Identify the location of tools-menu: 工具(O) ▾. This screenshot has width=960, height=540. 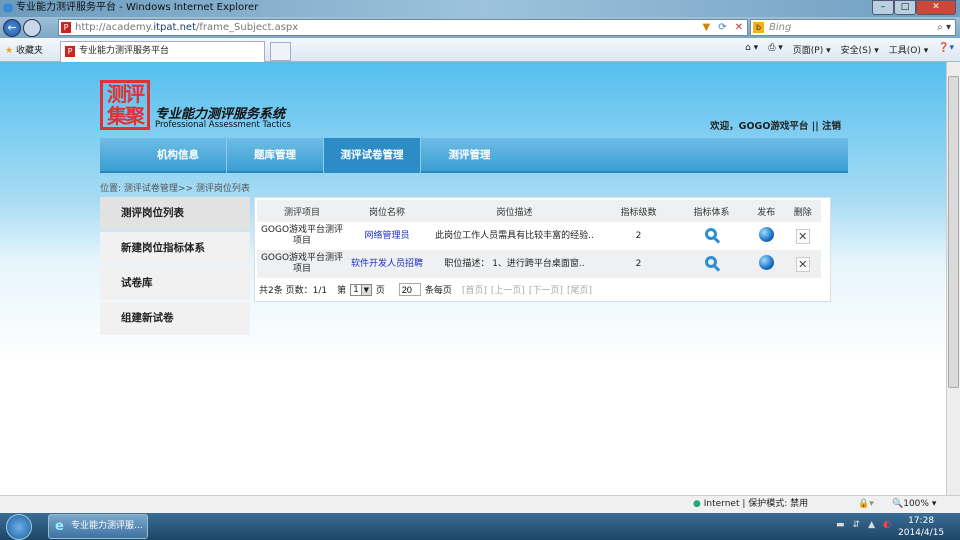
(909, 49).